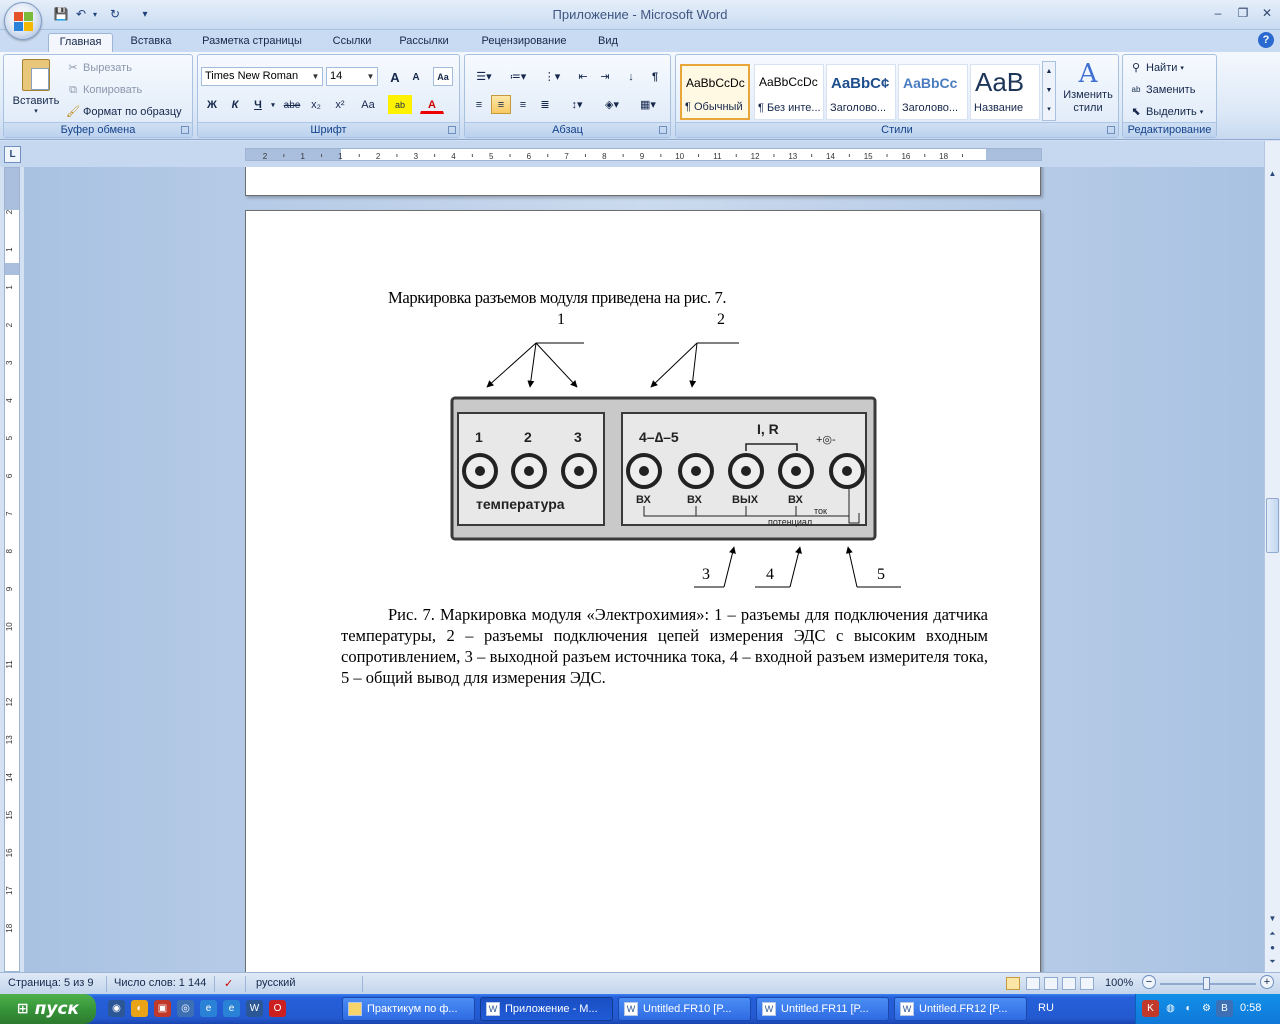  I want to click on change-styles-button: A Изменить стили, so click(1088, 87).